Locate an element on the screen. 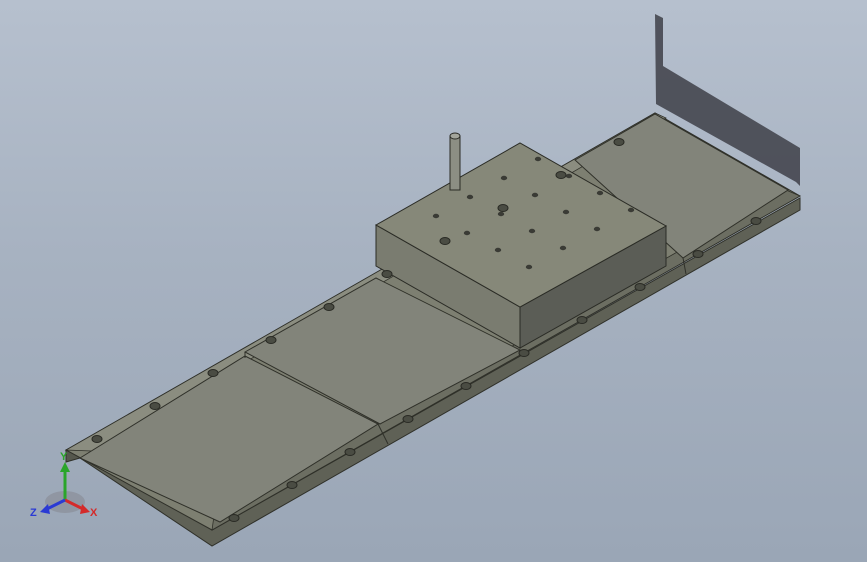 Image resolution: width=867 pixels, height=562 pixels. triad-z-label: Z is located at coordinates (33, 513).